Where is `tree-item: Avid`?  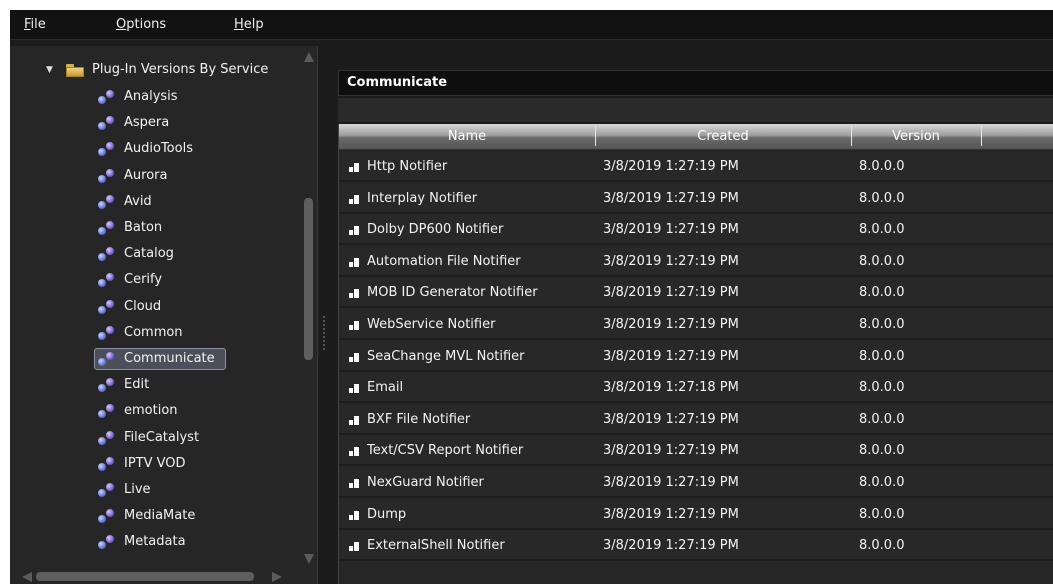 tree-item: Avid is located at coordinates (157, 202).